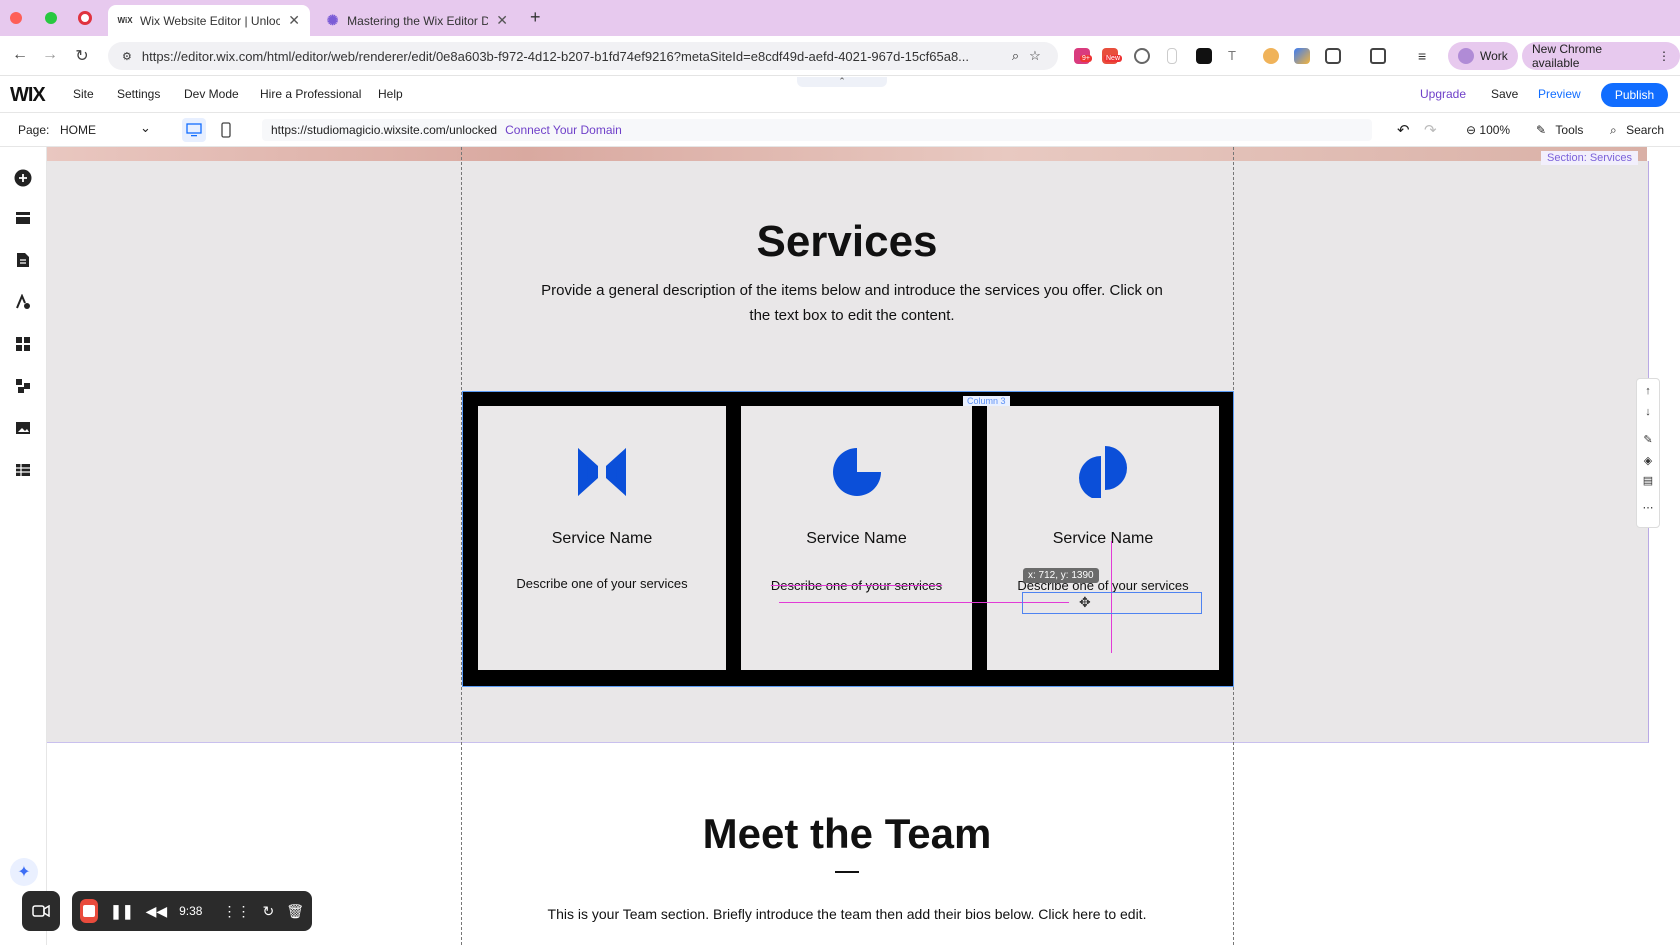  I want to click on site-design-icon, so click(23, 302).